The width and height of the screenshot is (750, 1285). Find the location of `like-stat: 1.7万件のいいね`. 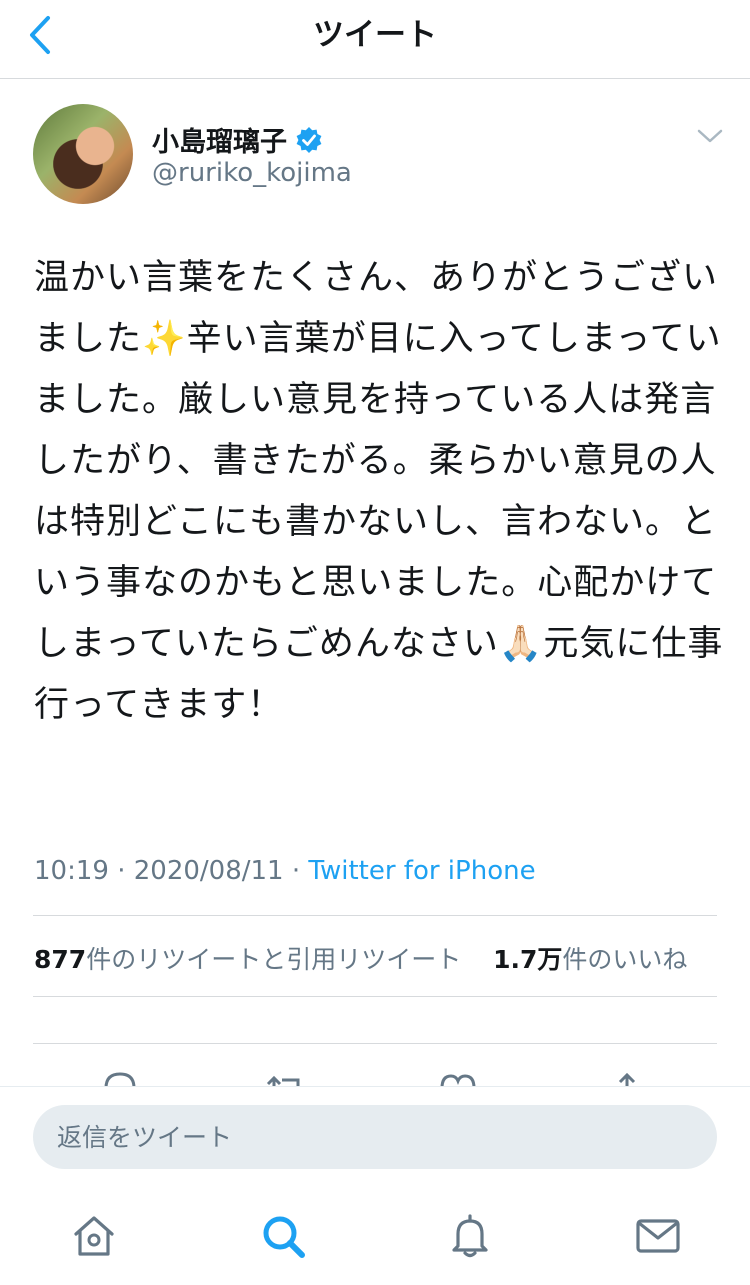

like-stat: 1.7万件のいいね is located at coordinates (590, 959).